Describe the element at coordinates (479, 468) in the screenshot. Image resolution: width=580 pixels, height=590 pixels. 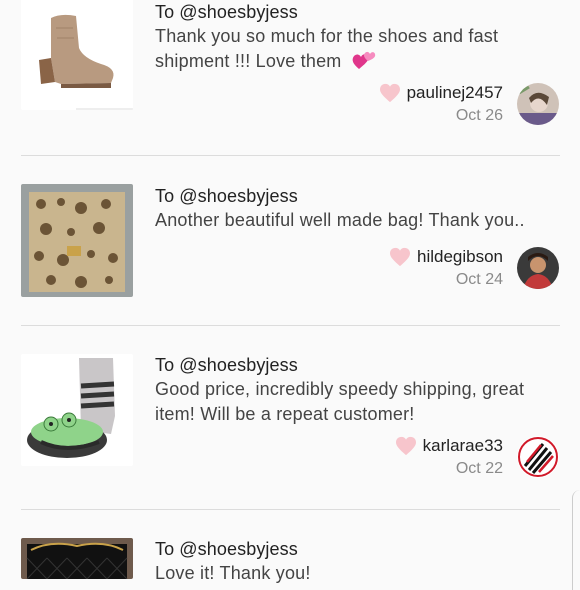
I see `review-date: Oct 22` at that location.